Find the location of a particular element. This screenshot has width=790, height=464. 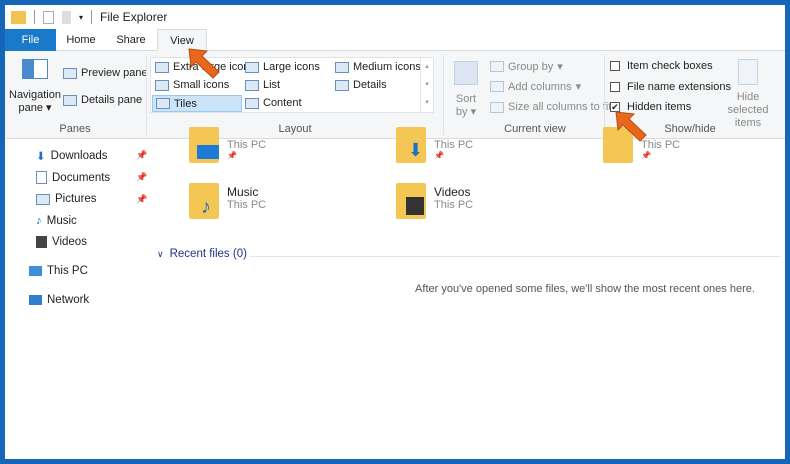

item-check-boxes-checkbox: Item check boxes is located at coordinates (661, 66).